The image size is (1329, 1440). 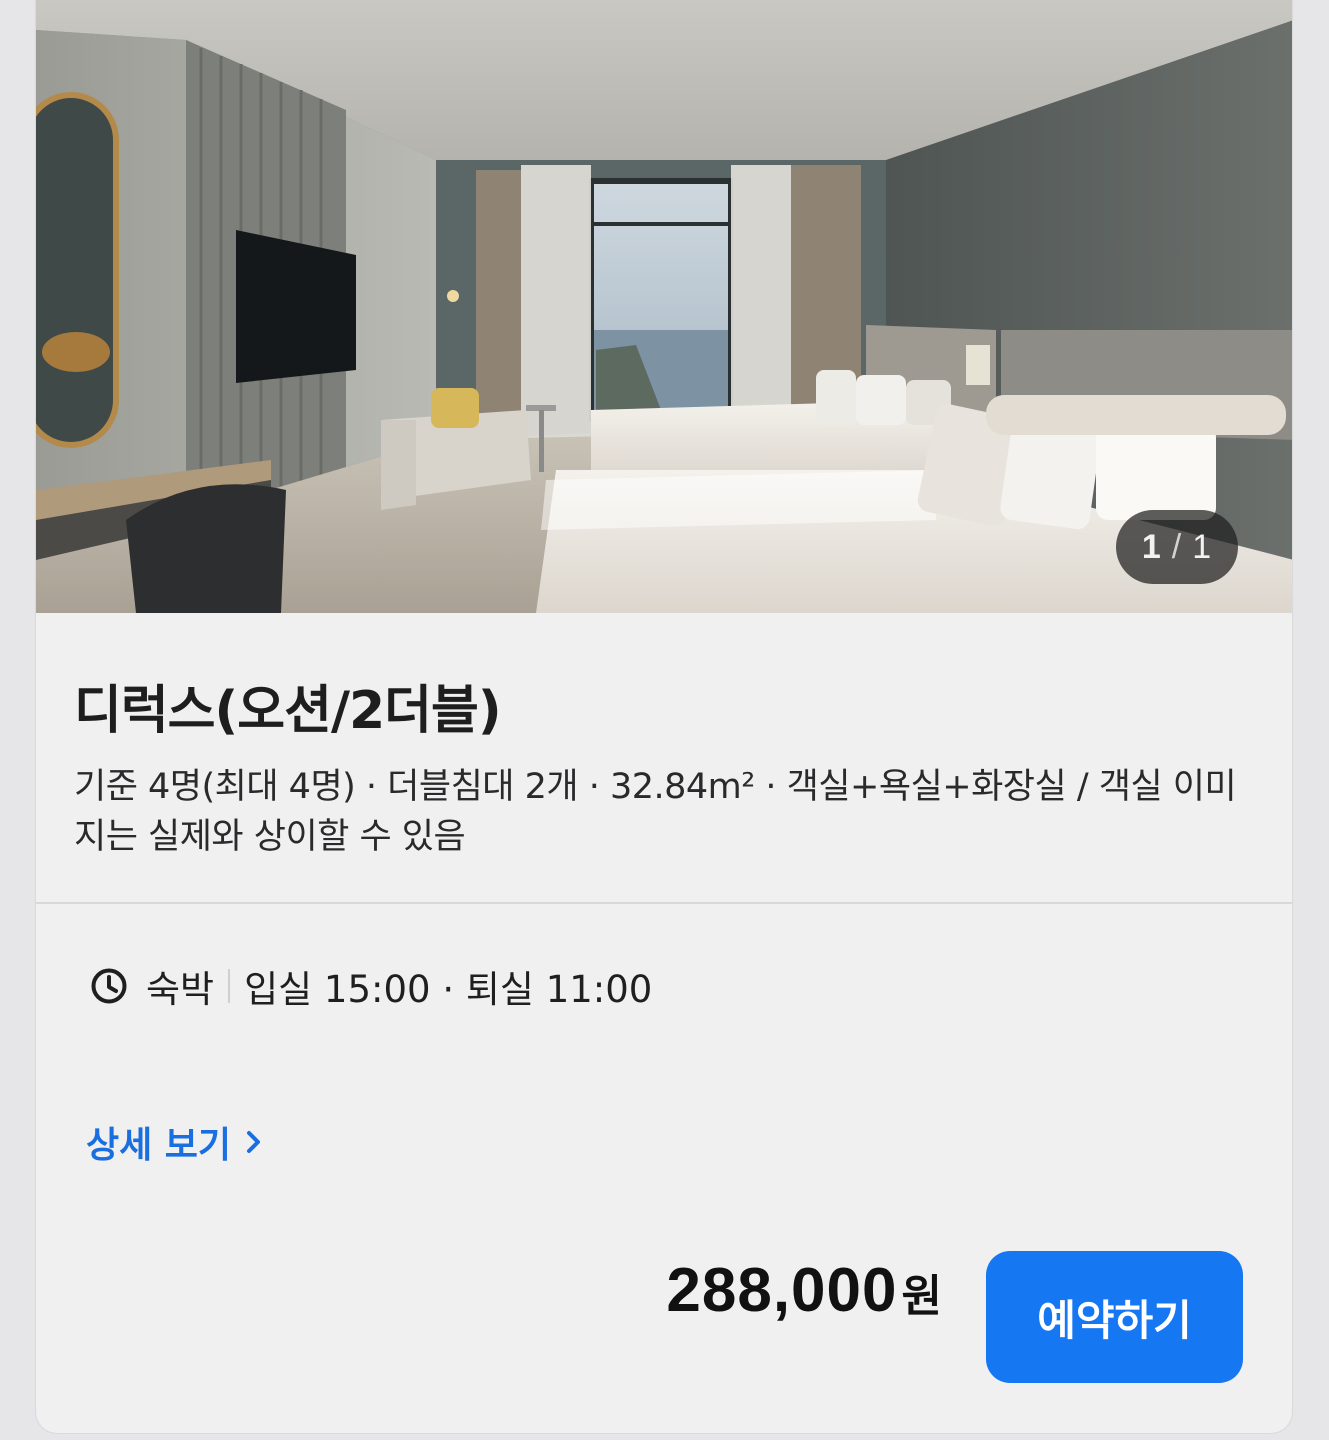 I want to click on stay-times: 입실 15:00 · 퇴실 11:00, so click(x=448, y=989).